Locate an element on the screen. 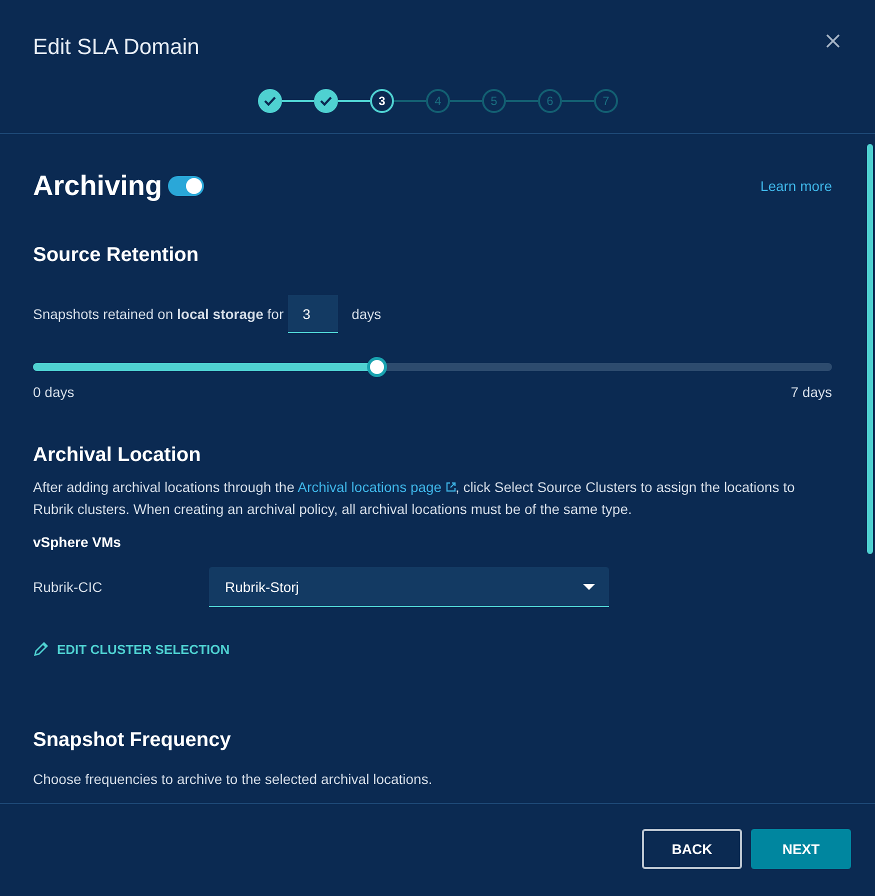 This screenshot has width=875, height=896. retention-slider is located at coordinates (432, 367).